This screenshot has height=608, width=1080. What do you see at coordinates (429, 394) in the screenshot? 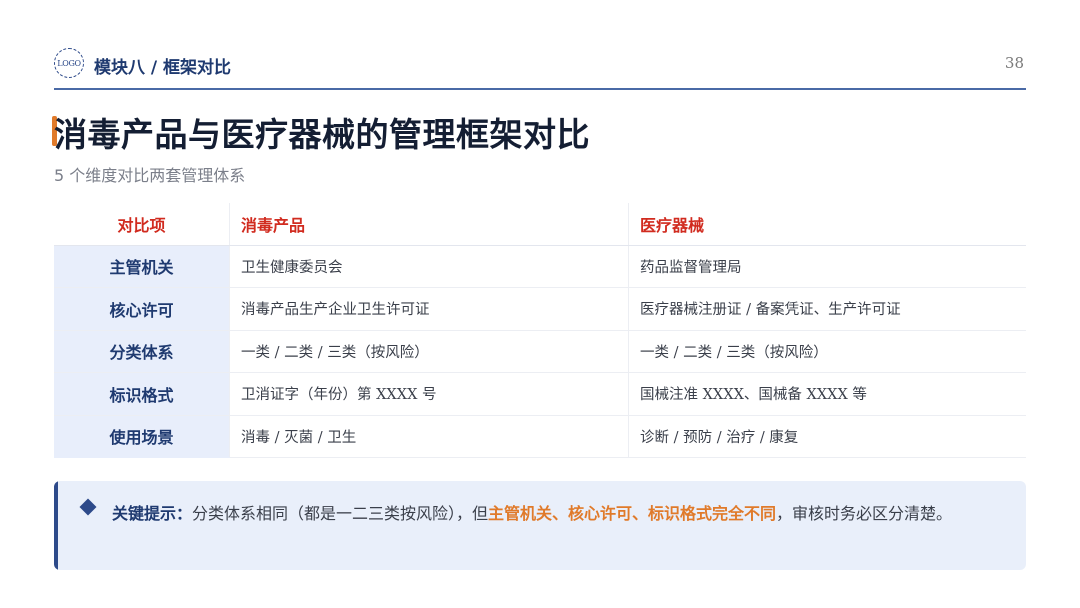
I see `table-cell: 卫消证字（年份）第 XXXX 号` at bounding box center [429, 394].